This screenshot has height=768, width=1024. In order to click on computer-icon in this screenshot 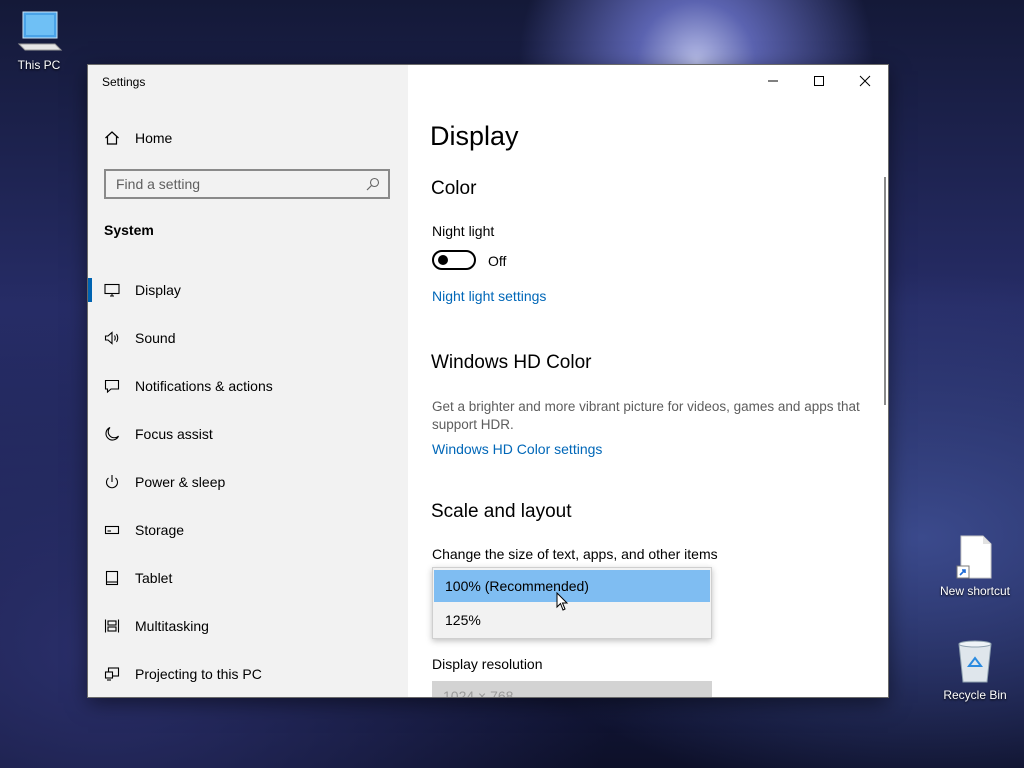, I will do `click(40, 31)`.